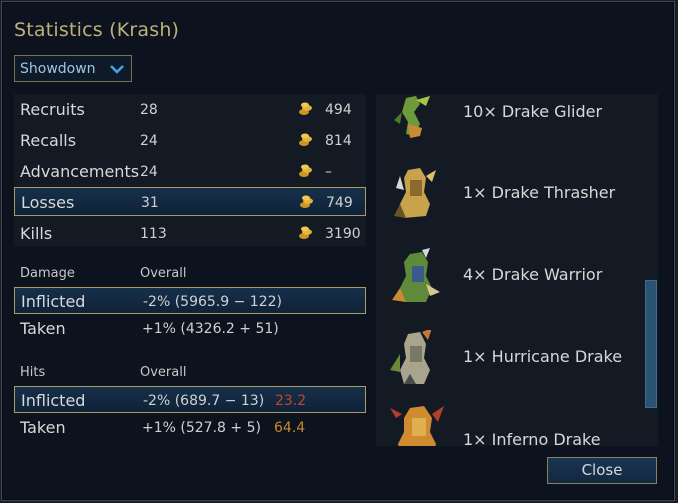  What do you see at coordinates (651, 344) in the screenshot?
I see `unit-list-scrollbar` at bounding box center [651, 344].